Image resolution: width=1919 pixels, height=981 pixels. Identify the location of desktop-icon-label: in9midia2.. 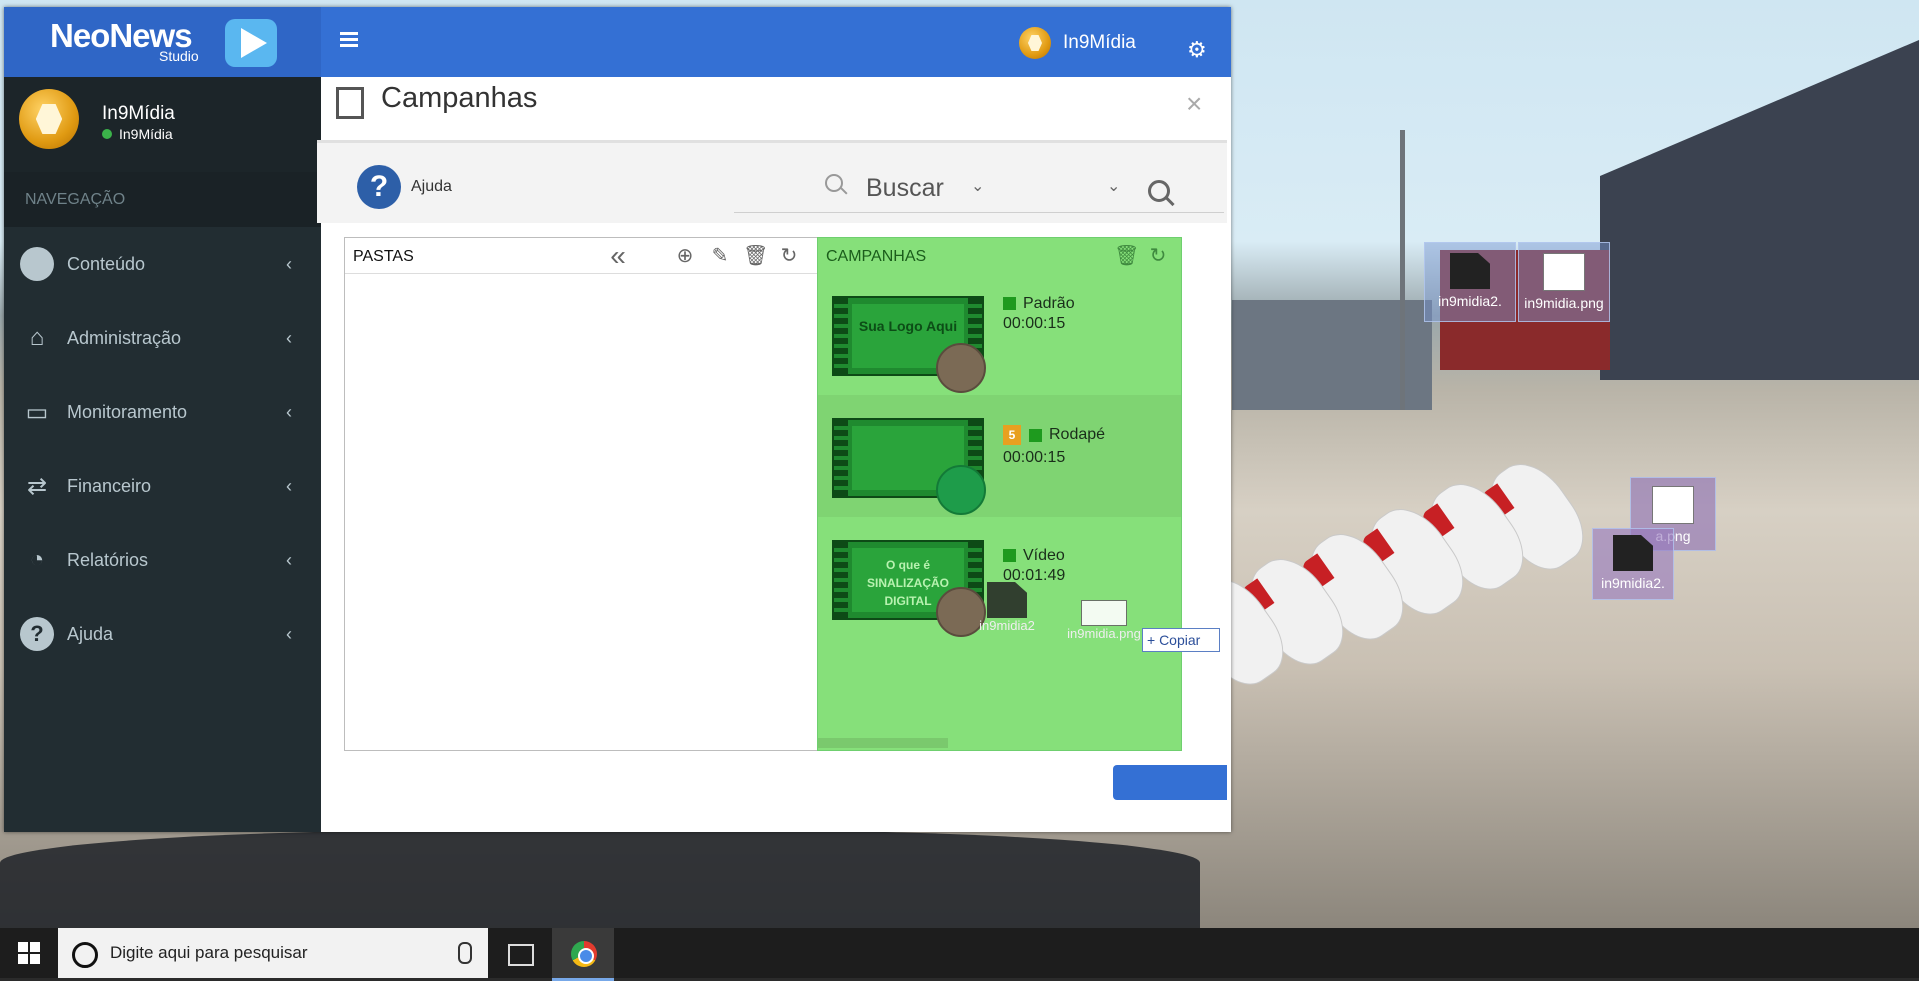
(1470, 301).